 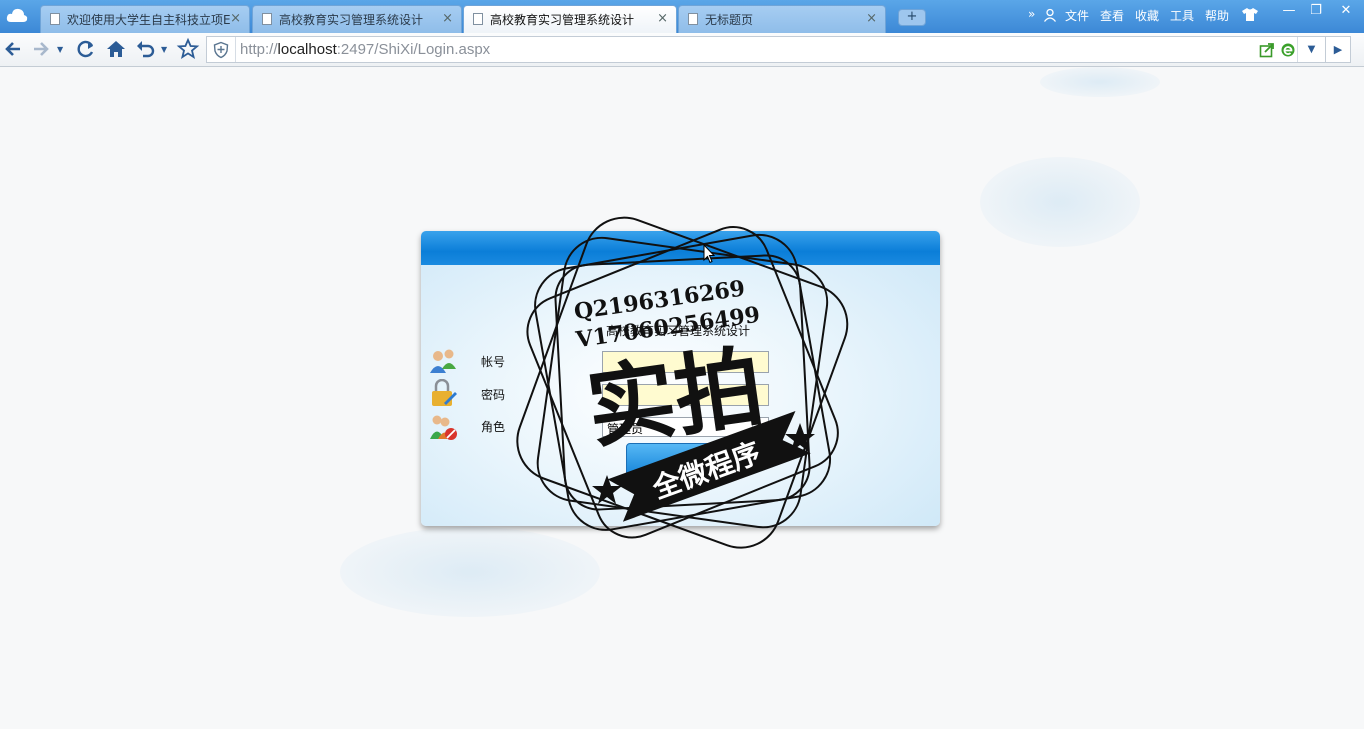 What do you see at coordinates (1217, 15) in the screenshot?
I see `menu-help: 帮助` at bounding box center [1217, 15].